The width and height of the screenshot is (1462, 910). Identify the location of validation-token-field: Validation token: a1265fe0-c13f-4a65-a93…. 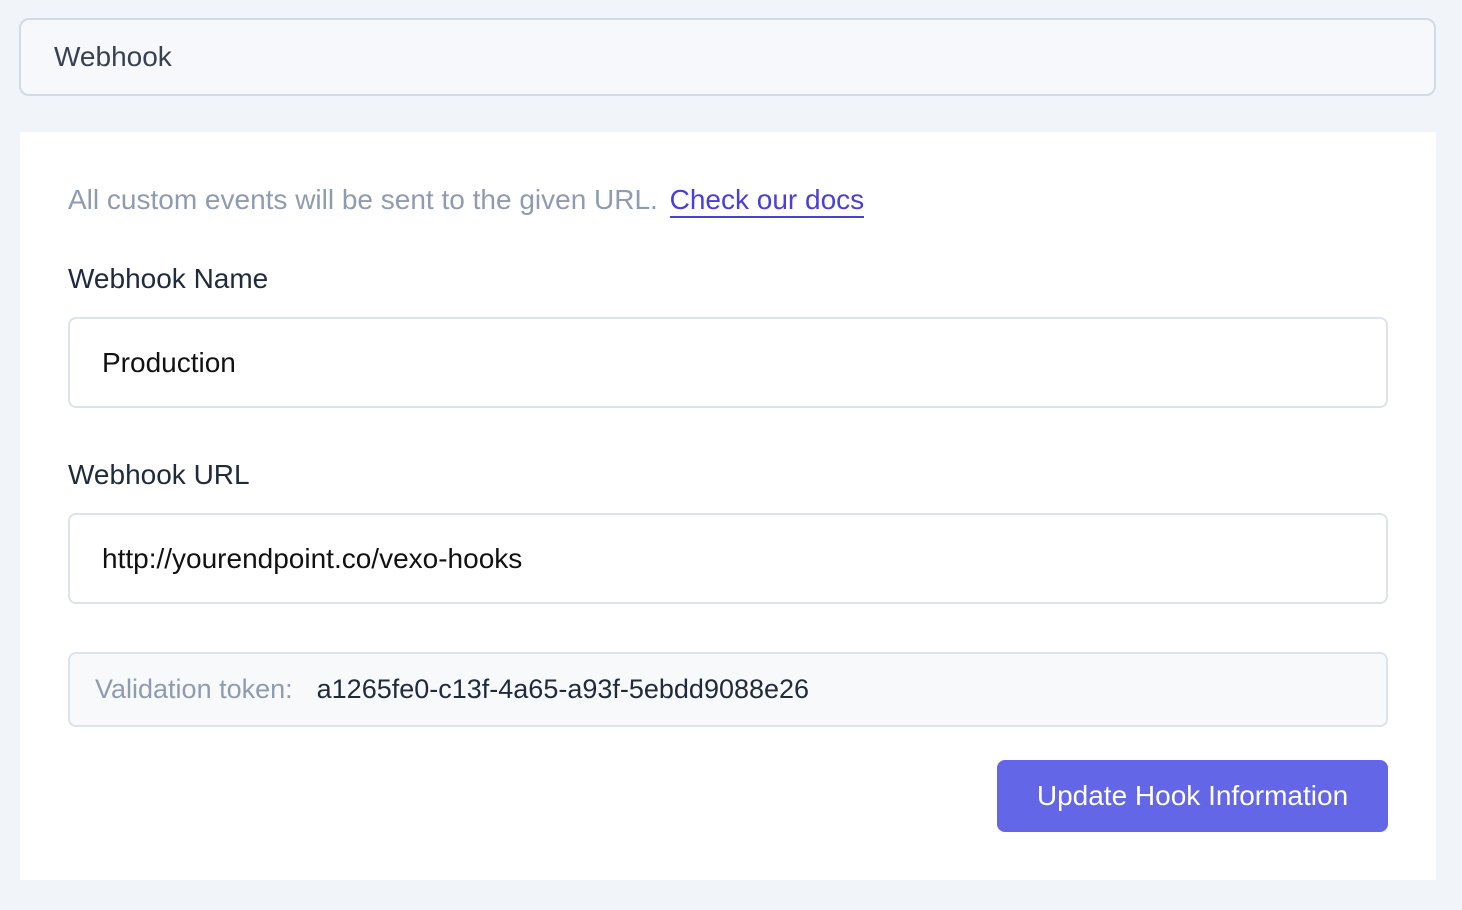
(728, 689).